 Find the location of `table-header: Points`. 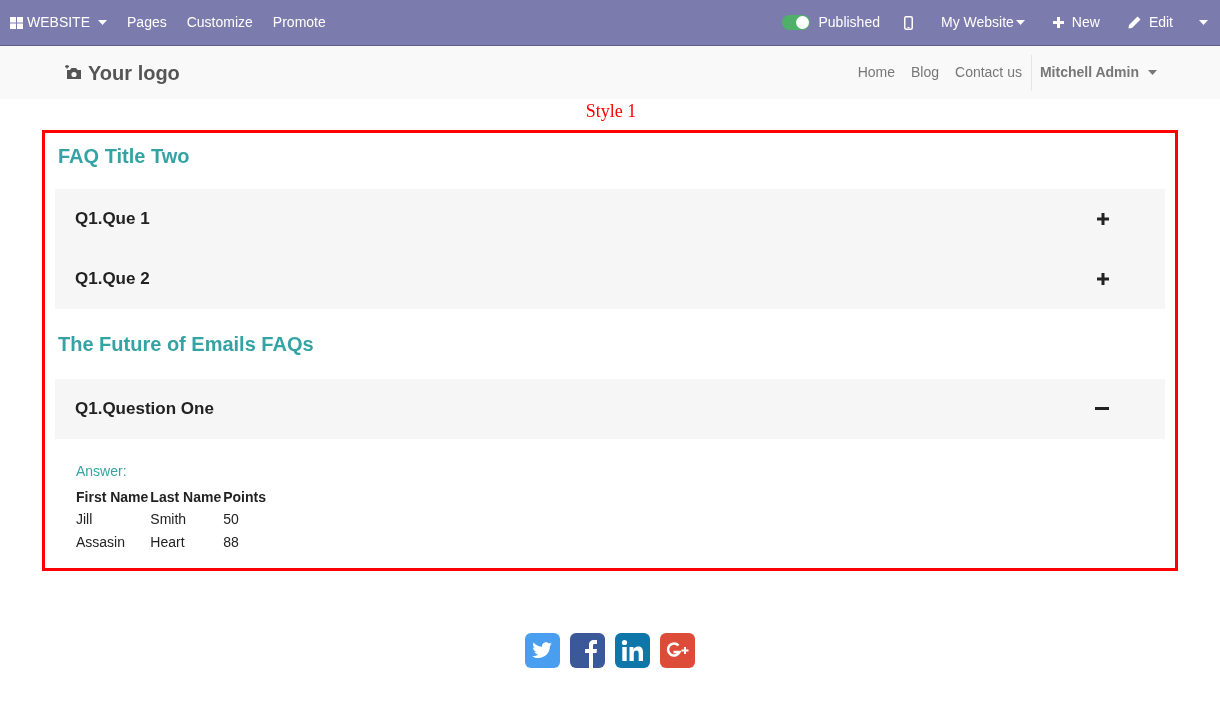

table-header: Points is located at coordinates (245, 497).